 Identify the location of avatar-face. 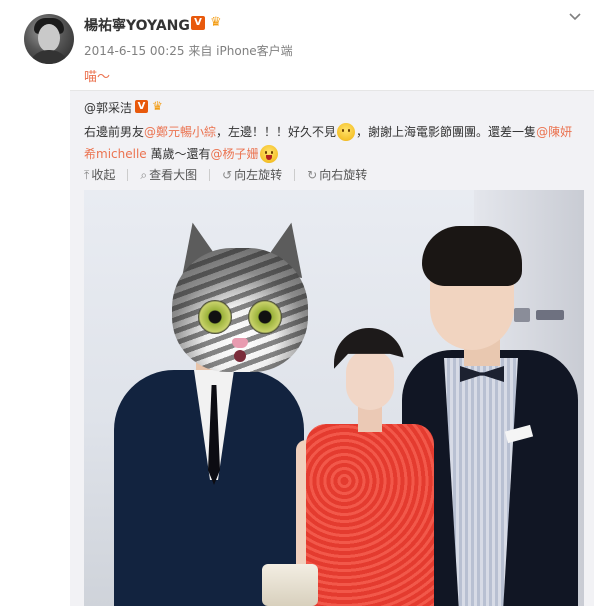
(49, 38).